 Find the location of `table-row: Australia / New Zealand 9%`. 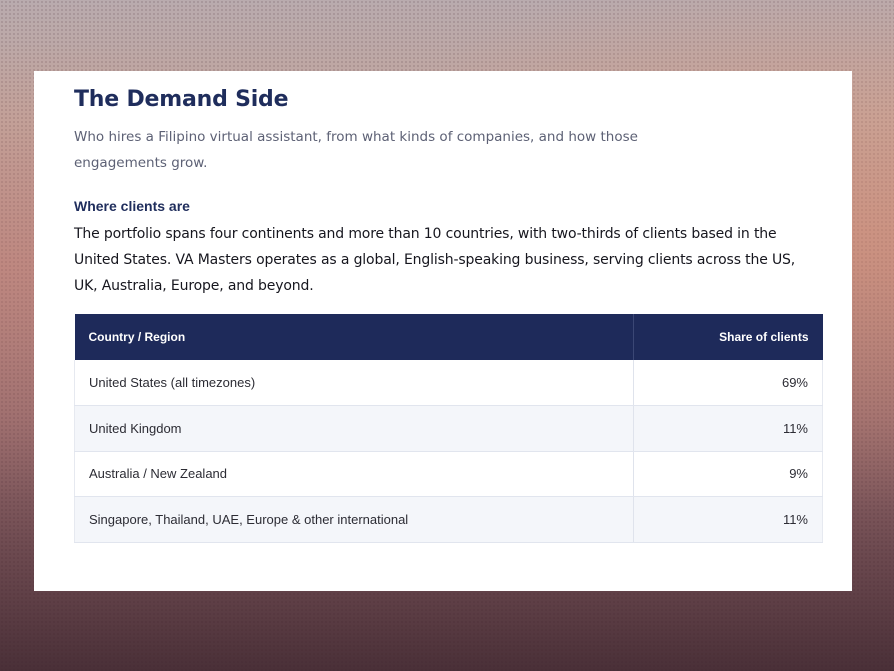

table-row: Australia / New Zealand 9% is located at coordinates (449, 474).